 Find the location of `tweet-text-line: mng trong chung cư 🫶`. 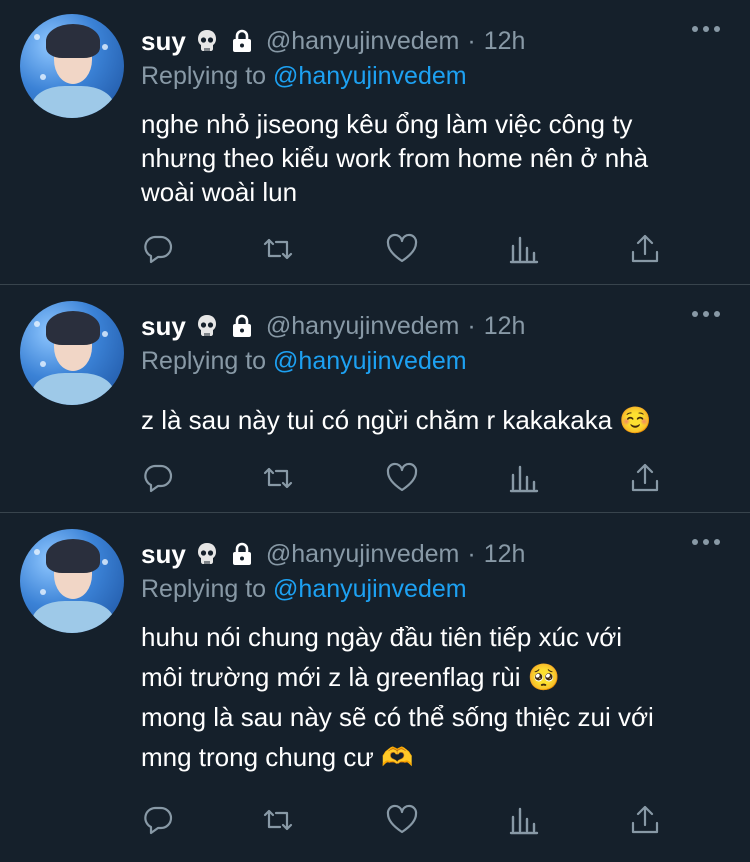

tweet-text-line: mng trong chung cư 🫶 is located at coordinates (277, 757).